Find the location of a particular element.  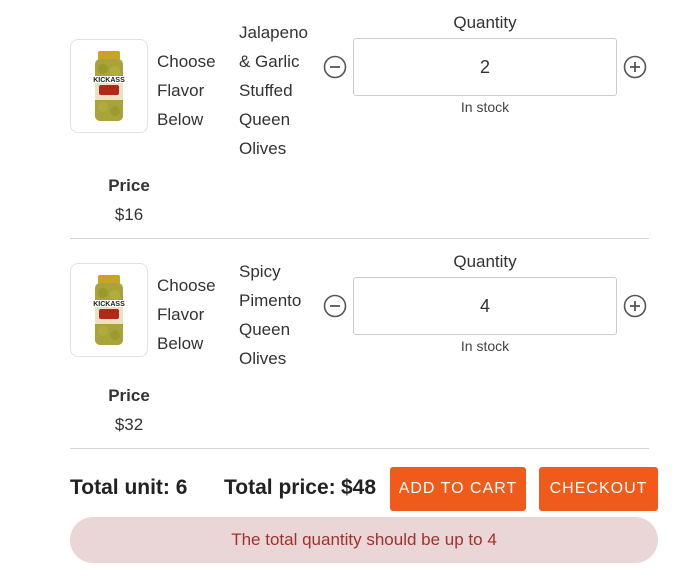

total-price-label: Total price: is located at coordinates (280, 487).